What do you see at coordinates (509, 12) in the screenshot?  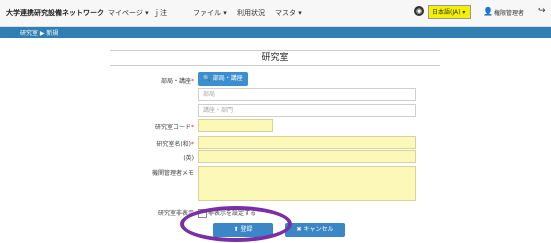 I see `user-menu: 権限管理者` at bounding box center [509, 12].